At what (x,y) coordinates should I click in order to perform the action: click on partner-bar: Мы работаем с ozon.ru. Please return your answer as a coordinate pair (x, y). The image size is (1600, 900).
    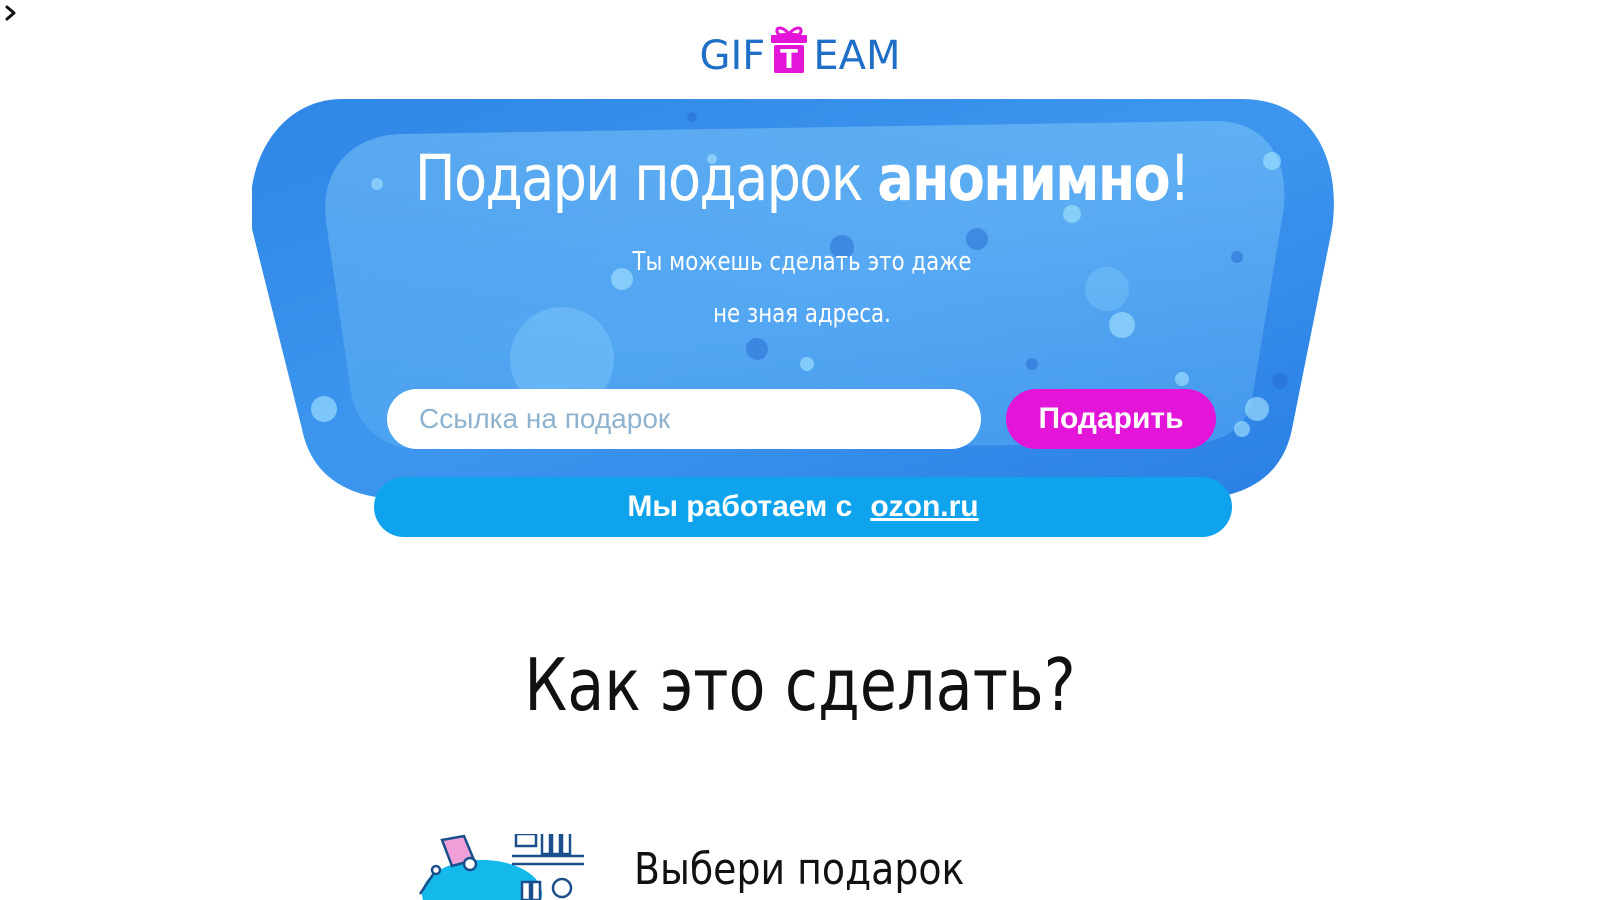
    Looking at the image, I should click on (803, 507).